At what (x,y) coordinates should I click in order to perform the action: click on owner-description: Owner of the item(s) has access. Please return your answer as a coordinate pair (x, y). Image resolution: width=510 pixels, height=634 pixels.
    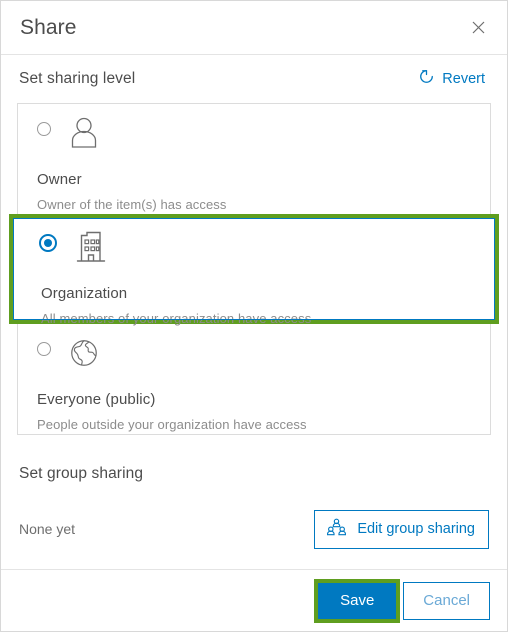
    Looking at the image, I should click on (132, 204).